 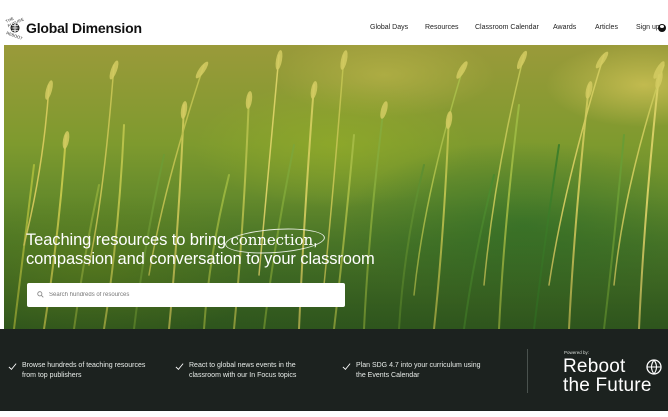 What do you see at coordinates (418, 365) in the screenshot?
I see `feature-line: Plan SDG 4.7 into your curriculum using` at bounding box center [418, 365].